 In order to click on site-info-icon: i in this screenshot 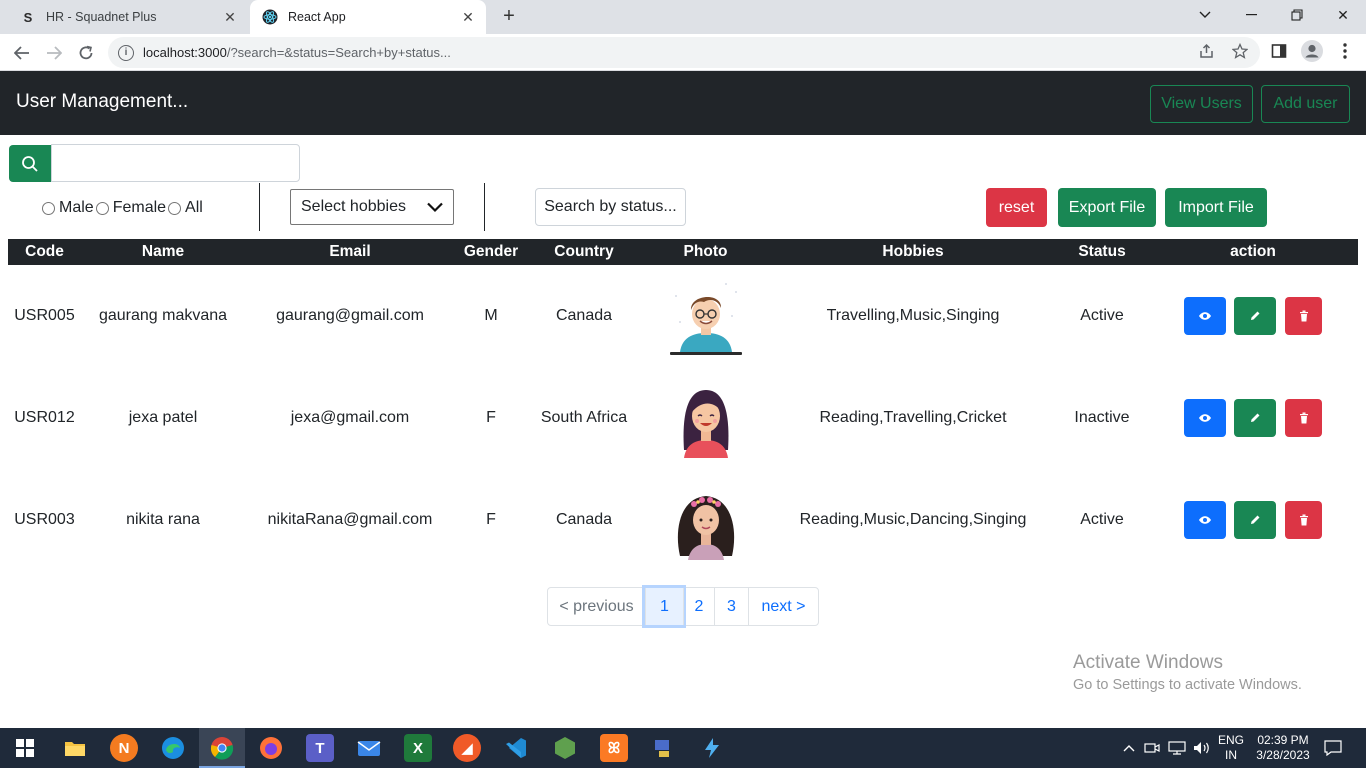, I will do `click(126, 52)`.